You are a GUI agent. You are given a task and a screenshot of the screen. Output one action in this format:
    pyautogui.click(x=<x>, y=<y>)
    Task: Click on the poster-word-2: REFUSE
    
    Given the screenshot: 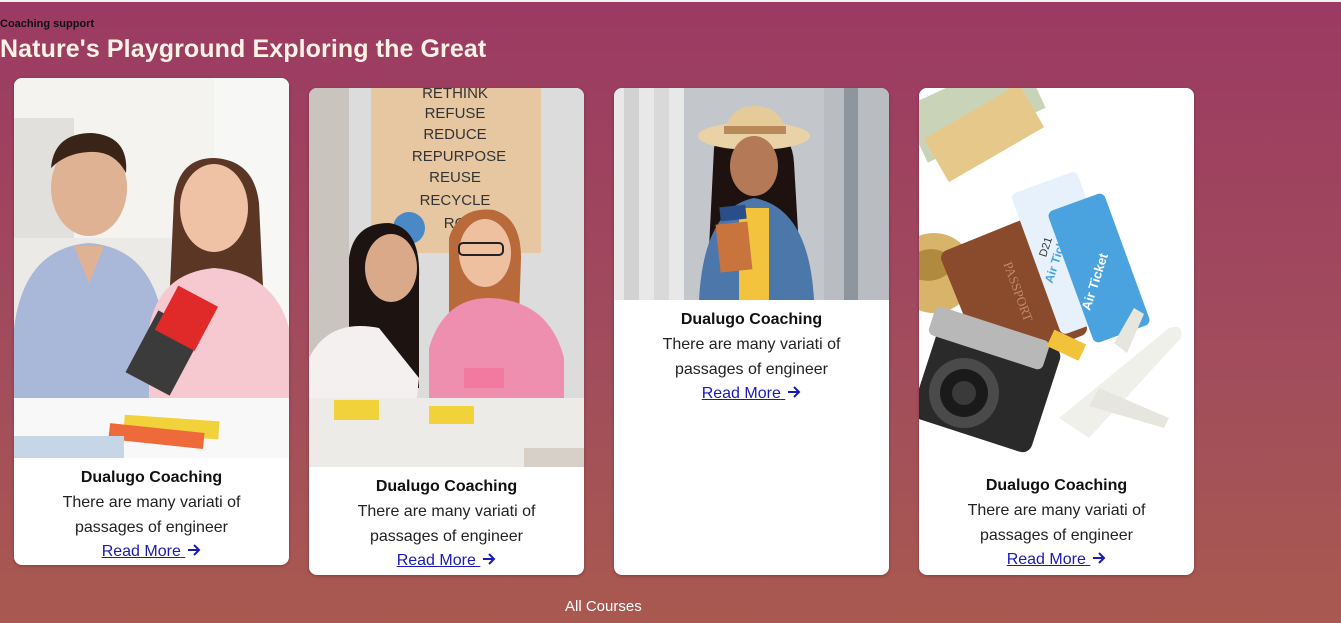 What is the action you would take?
    pyautogui.click(x=455, y=113)
    